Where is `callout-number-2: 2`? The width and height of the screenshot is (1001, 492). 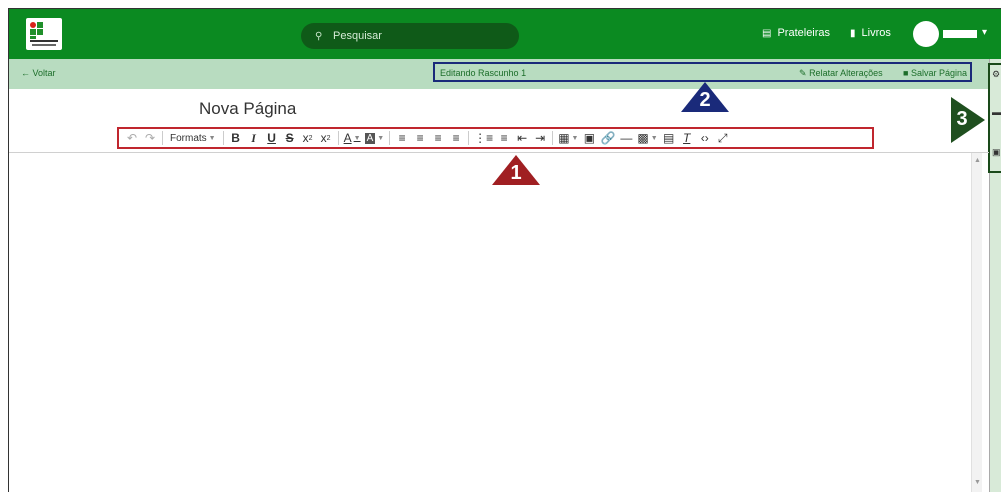
callout-number-2: 2 is located at coordinates (705, 100).